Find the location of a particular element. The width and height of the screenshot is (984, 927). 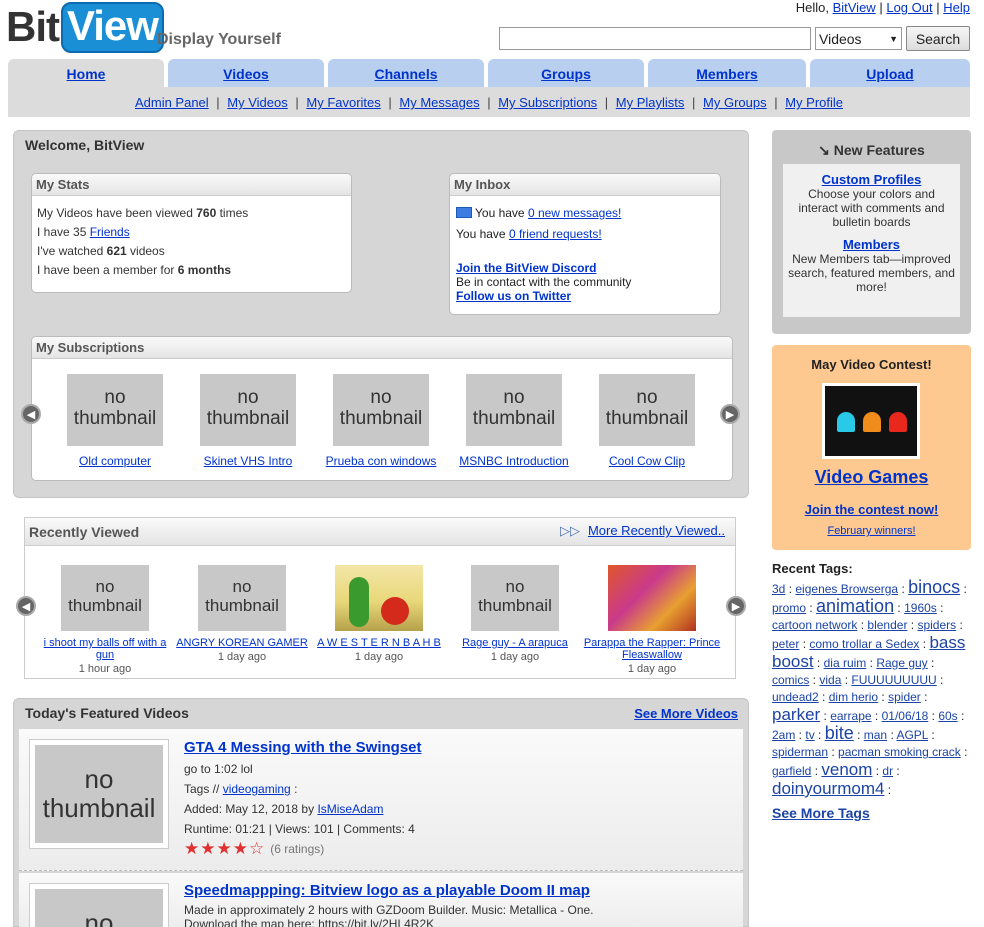

recent-item-title: ANGRY KOREAN GAMER is located at coordinates (242, 643).